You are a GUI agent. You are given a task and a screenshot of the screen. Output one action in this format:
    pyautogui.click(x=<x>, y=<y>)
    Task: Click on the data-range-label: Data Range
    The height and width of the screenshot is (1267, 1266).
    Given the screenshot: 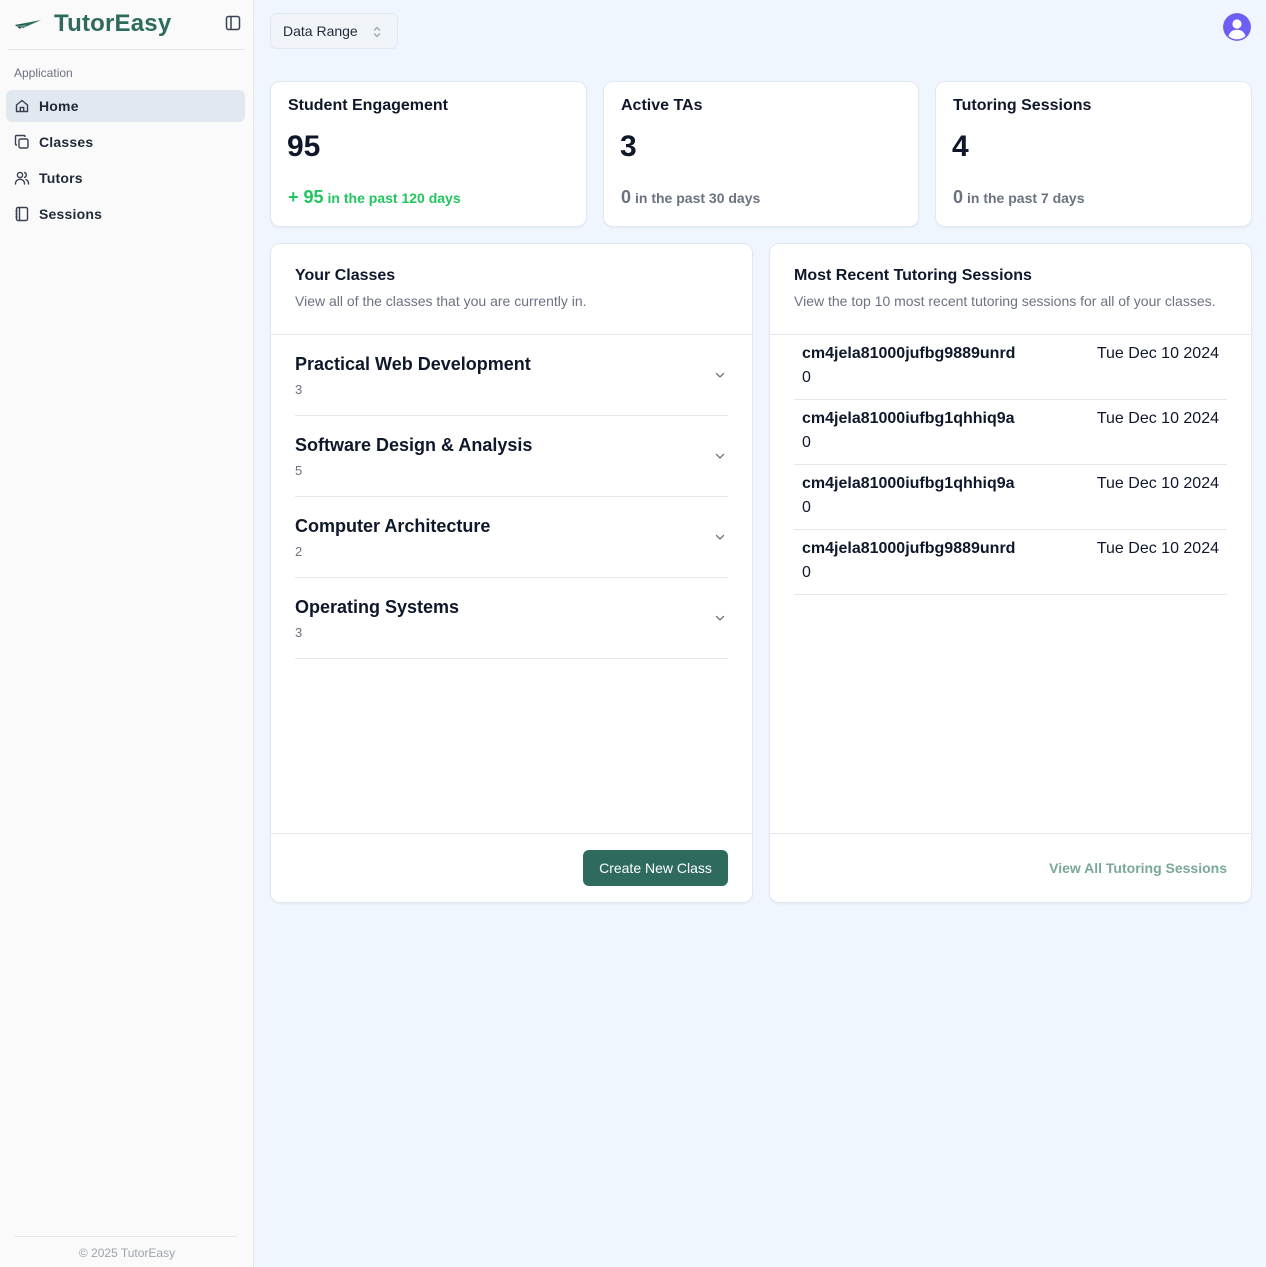 What is the action you would take?
    pyautogui.click(x=320, y=31)
    